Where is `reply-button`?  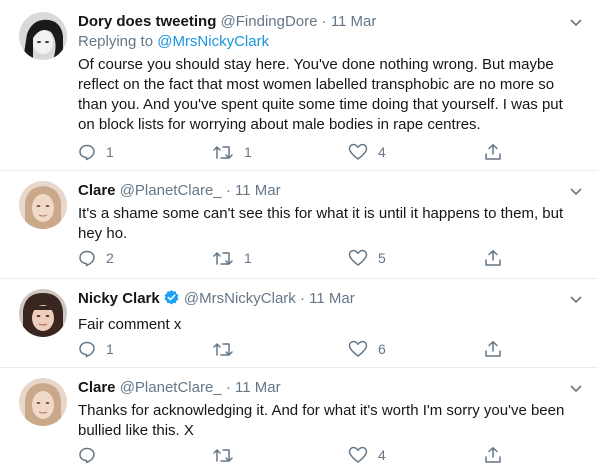 reply-button is located at coordinates (92, 455).